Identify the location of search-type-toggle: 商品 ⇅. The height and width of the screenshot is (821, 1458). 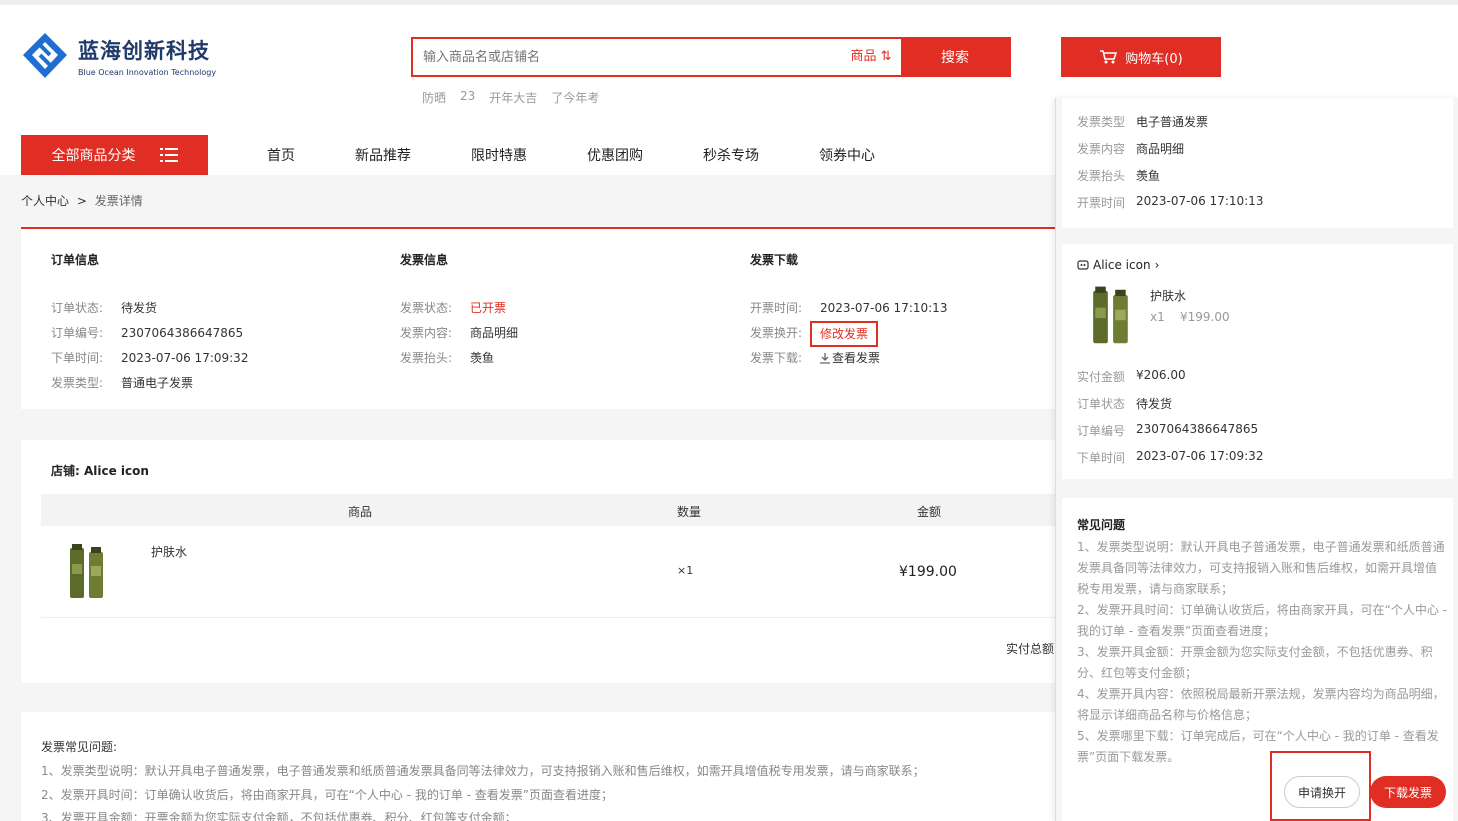
(871, 57).